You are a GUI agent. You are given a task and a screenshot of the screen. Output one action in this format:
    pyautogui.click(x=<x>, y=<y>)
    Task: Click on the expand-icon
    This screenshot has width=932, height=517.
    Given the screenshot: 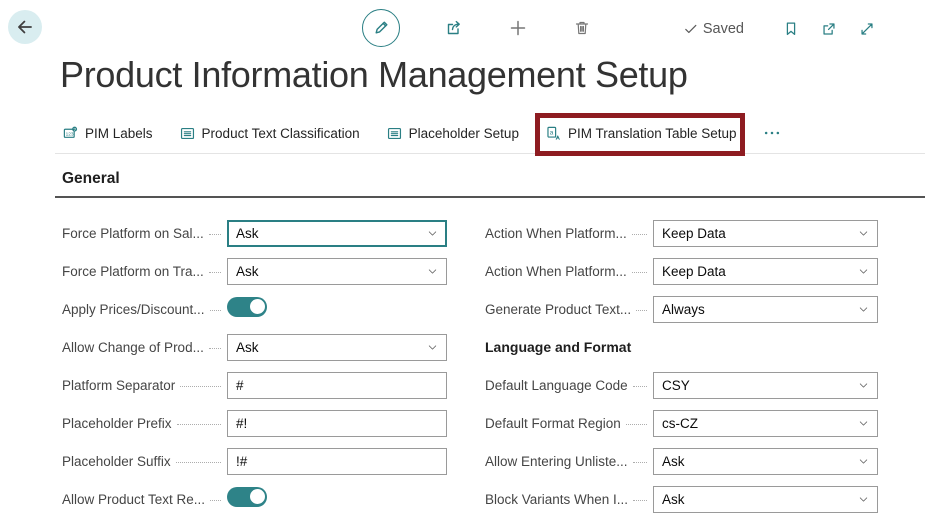 What is the action you would take?
    pyautogui.click(x=867, y=29)
    